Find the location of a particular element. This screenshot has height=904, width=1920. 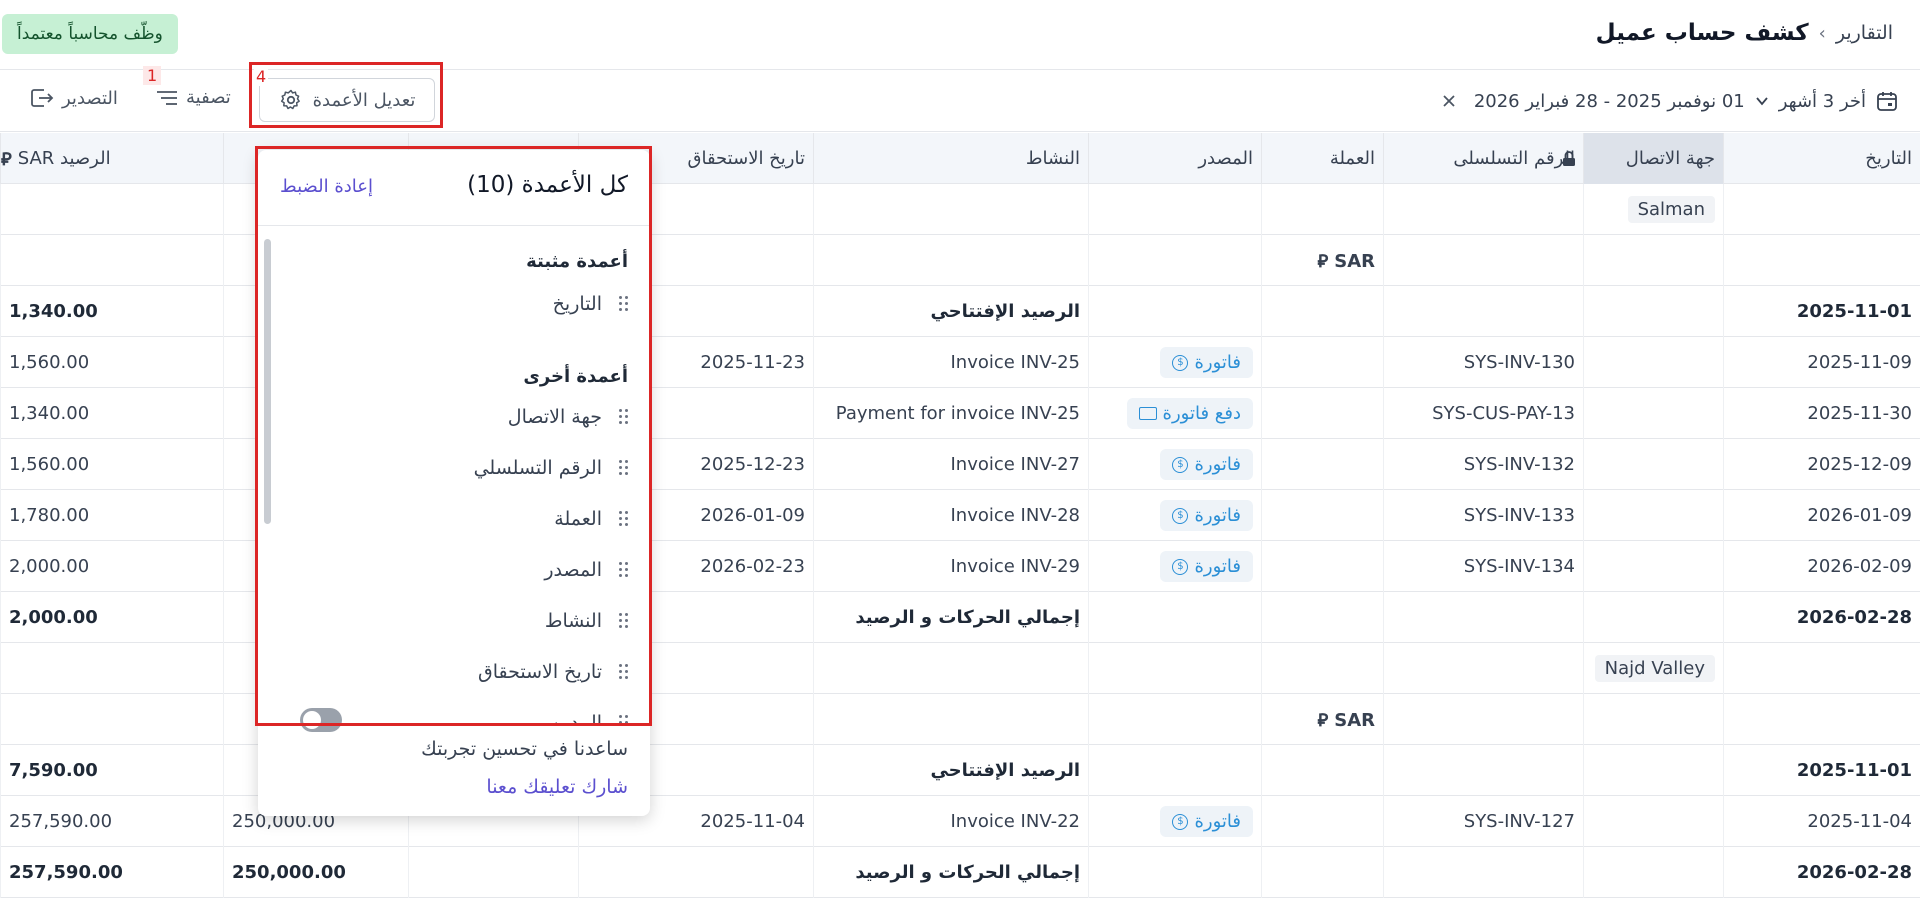

header-source: المصدر is located at coordinates (1174, 158).